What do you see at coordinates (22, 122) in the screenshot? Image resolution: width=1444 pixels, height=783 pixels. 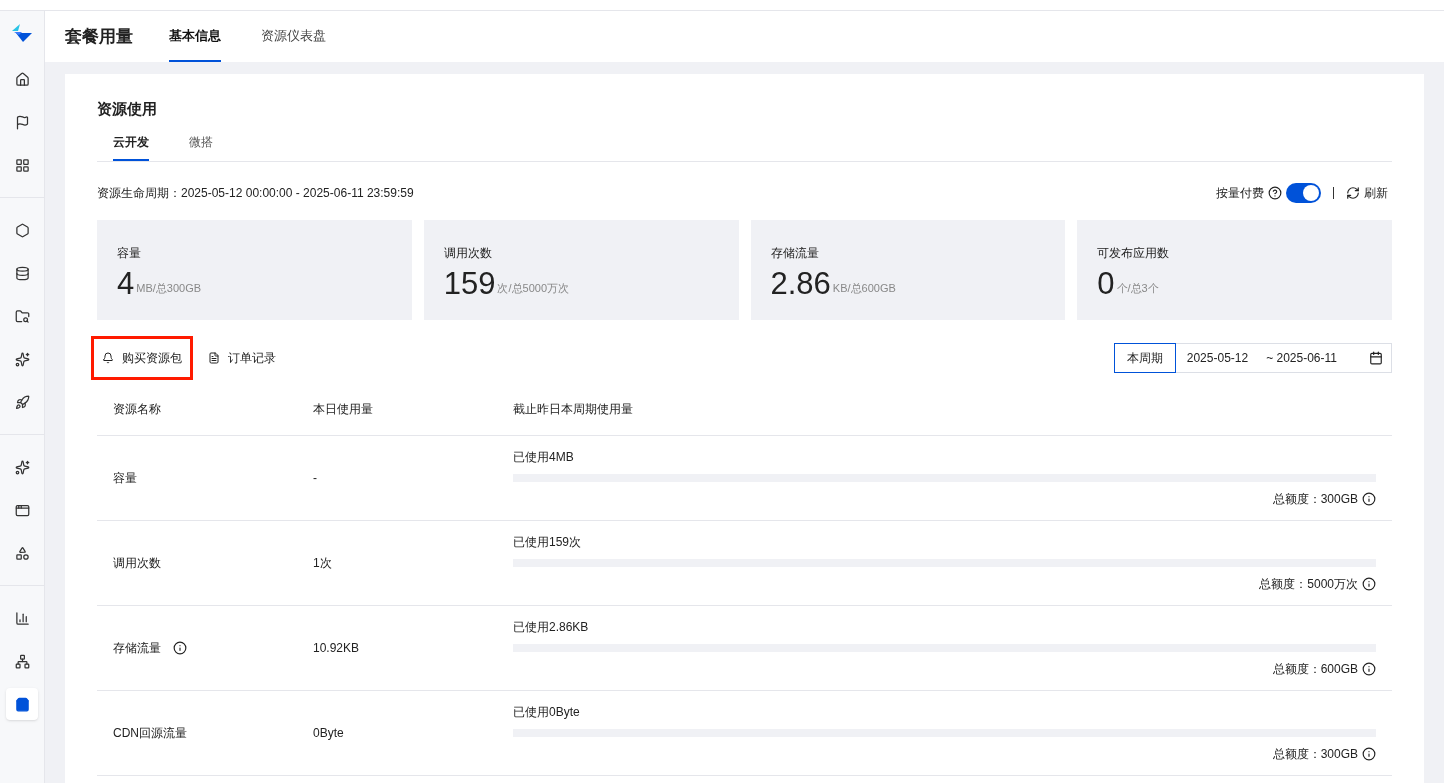 I see `flag-icon` at bounding box center [22, 122].